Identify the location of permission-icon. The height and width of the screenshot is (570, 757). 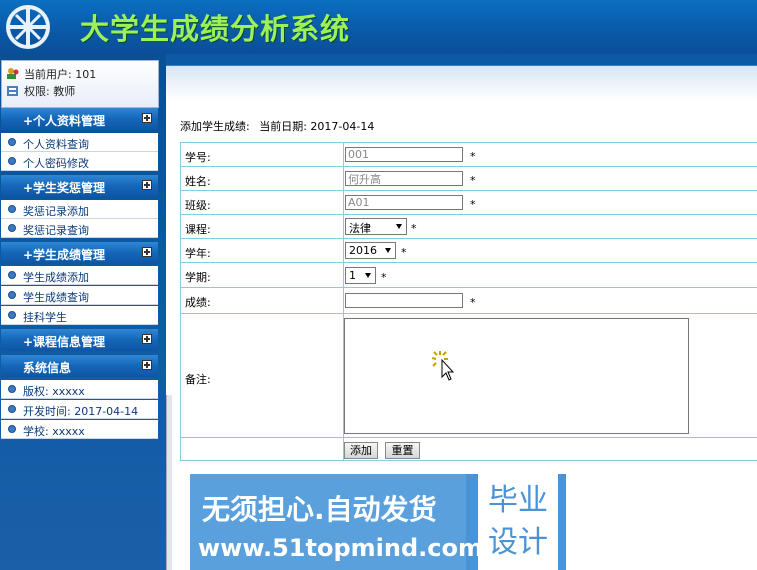
(12, 91).